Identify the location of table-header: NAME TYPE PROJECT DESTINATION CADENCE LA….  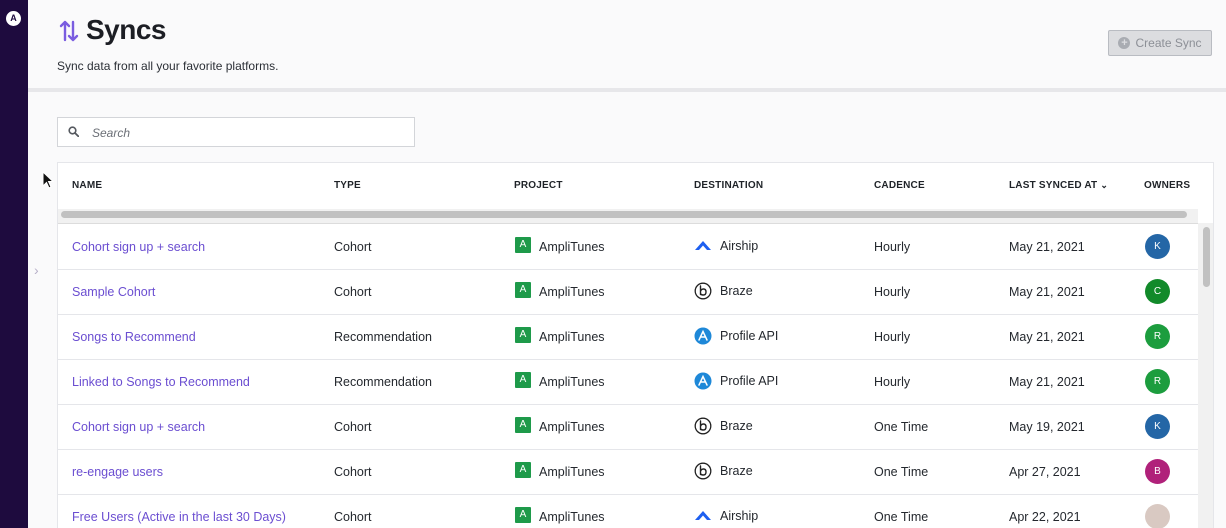
(628, 186).